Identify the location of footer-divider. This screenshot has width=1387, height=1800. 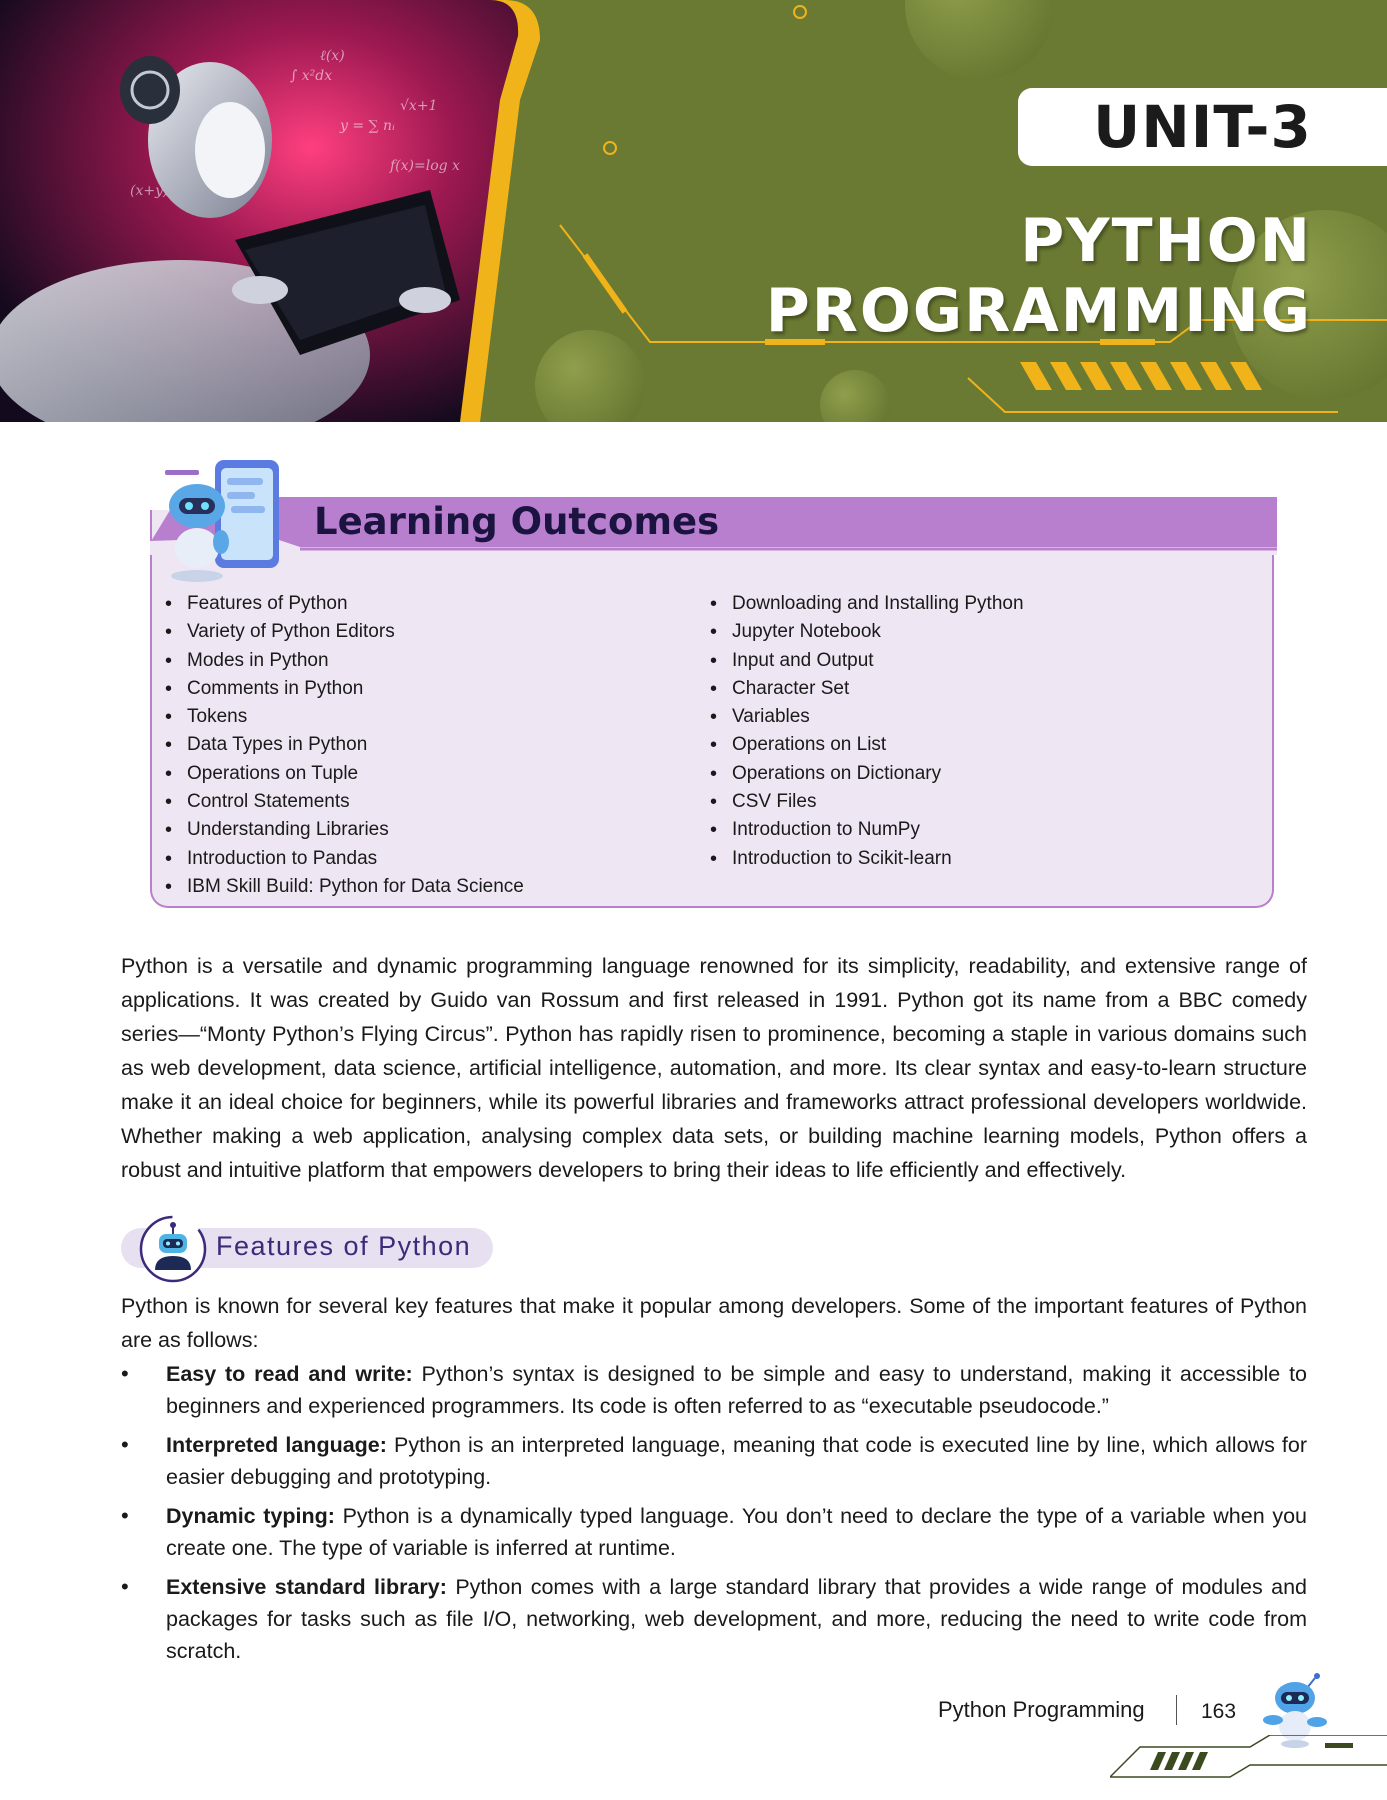
(1176, 1710).